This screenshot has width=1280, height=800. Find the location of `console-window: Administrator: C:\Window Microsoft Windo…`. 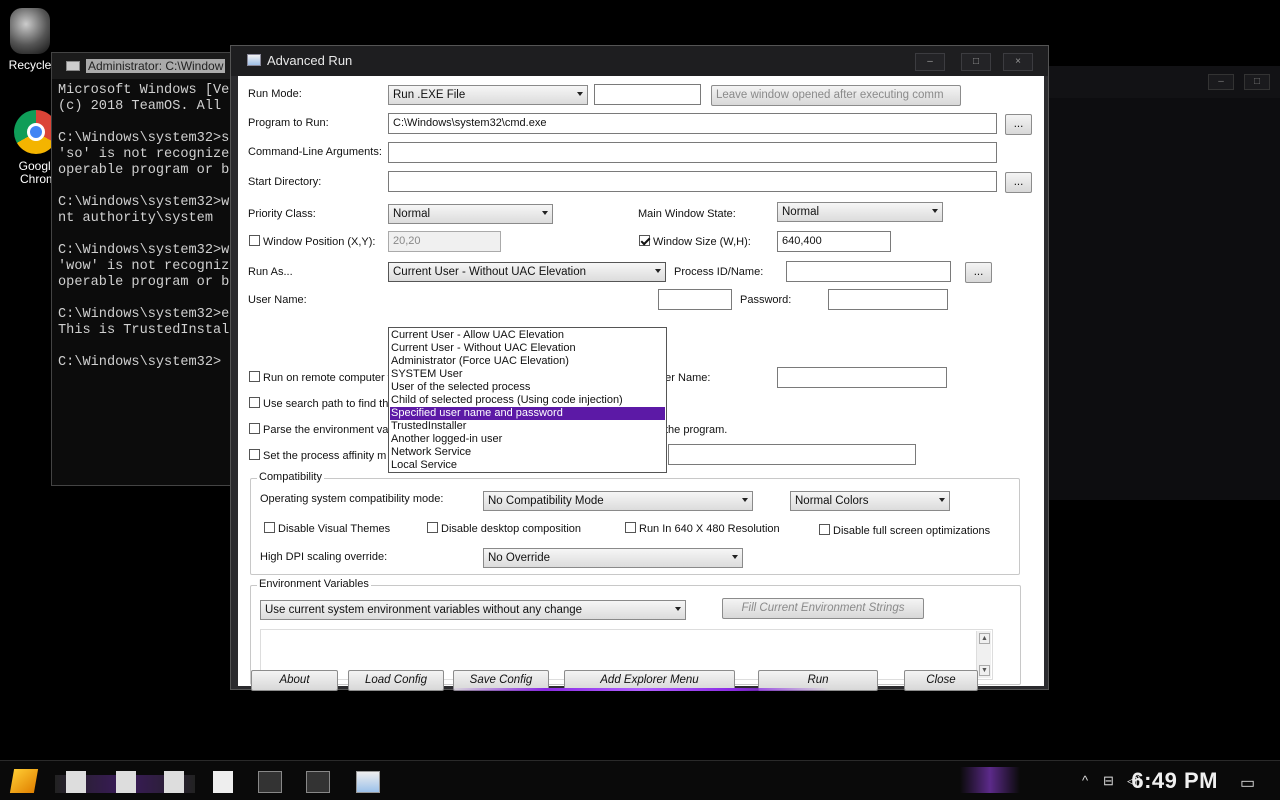

console-window: Administrator: C:\Window Microsoft Windo… is located at coordinates (144, 269).